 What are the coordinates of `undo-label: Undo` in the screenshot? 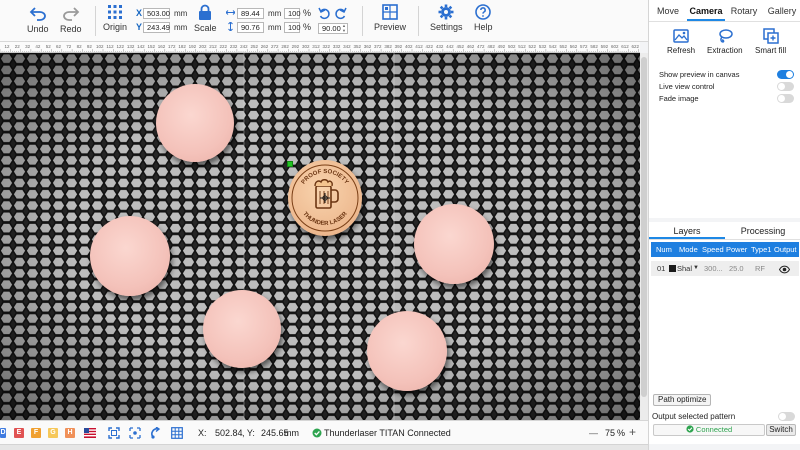 It's located at (38, 29).